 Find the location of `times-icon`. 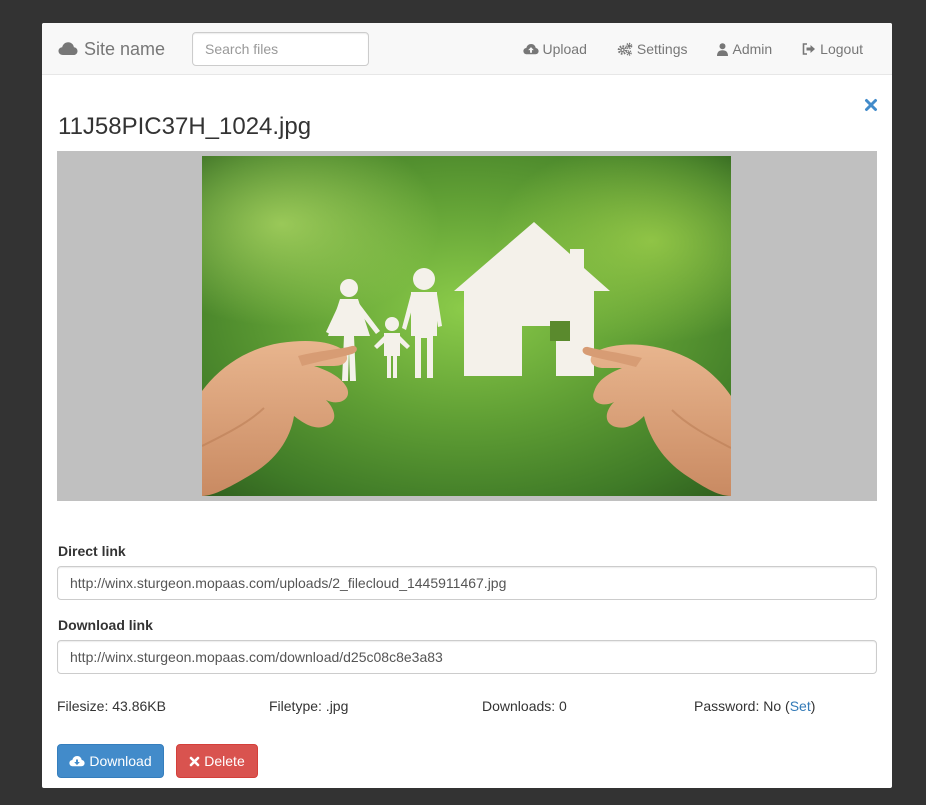

times-icon is located at coordinates (194, 761).